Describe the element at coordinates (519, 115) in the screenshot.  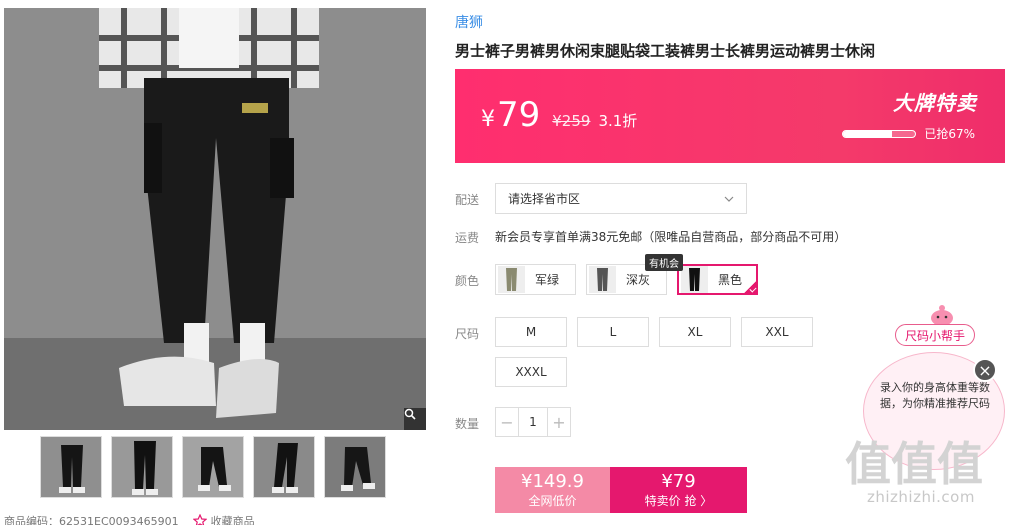
I see `sale-price: 79` at that location.